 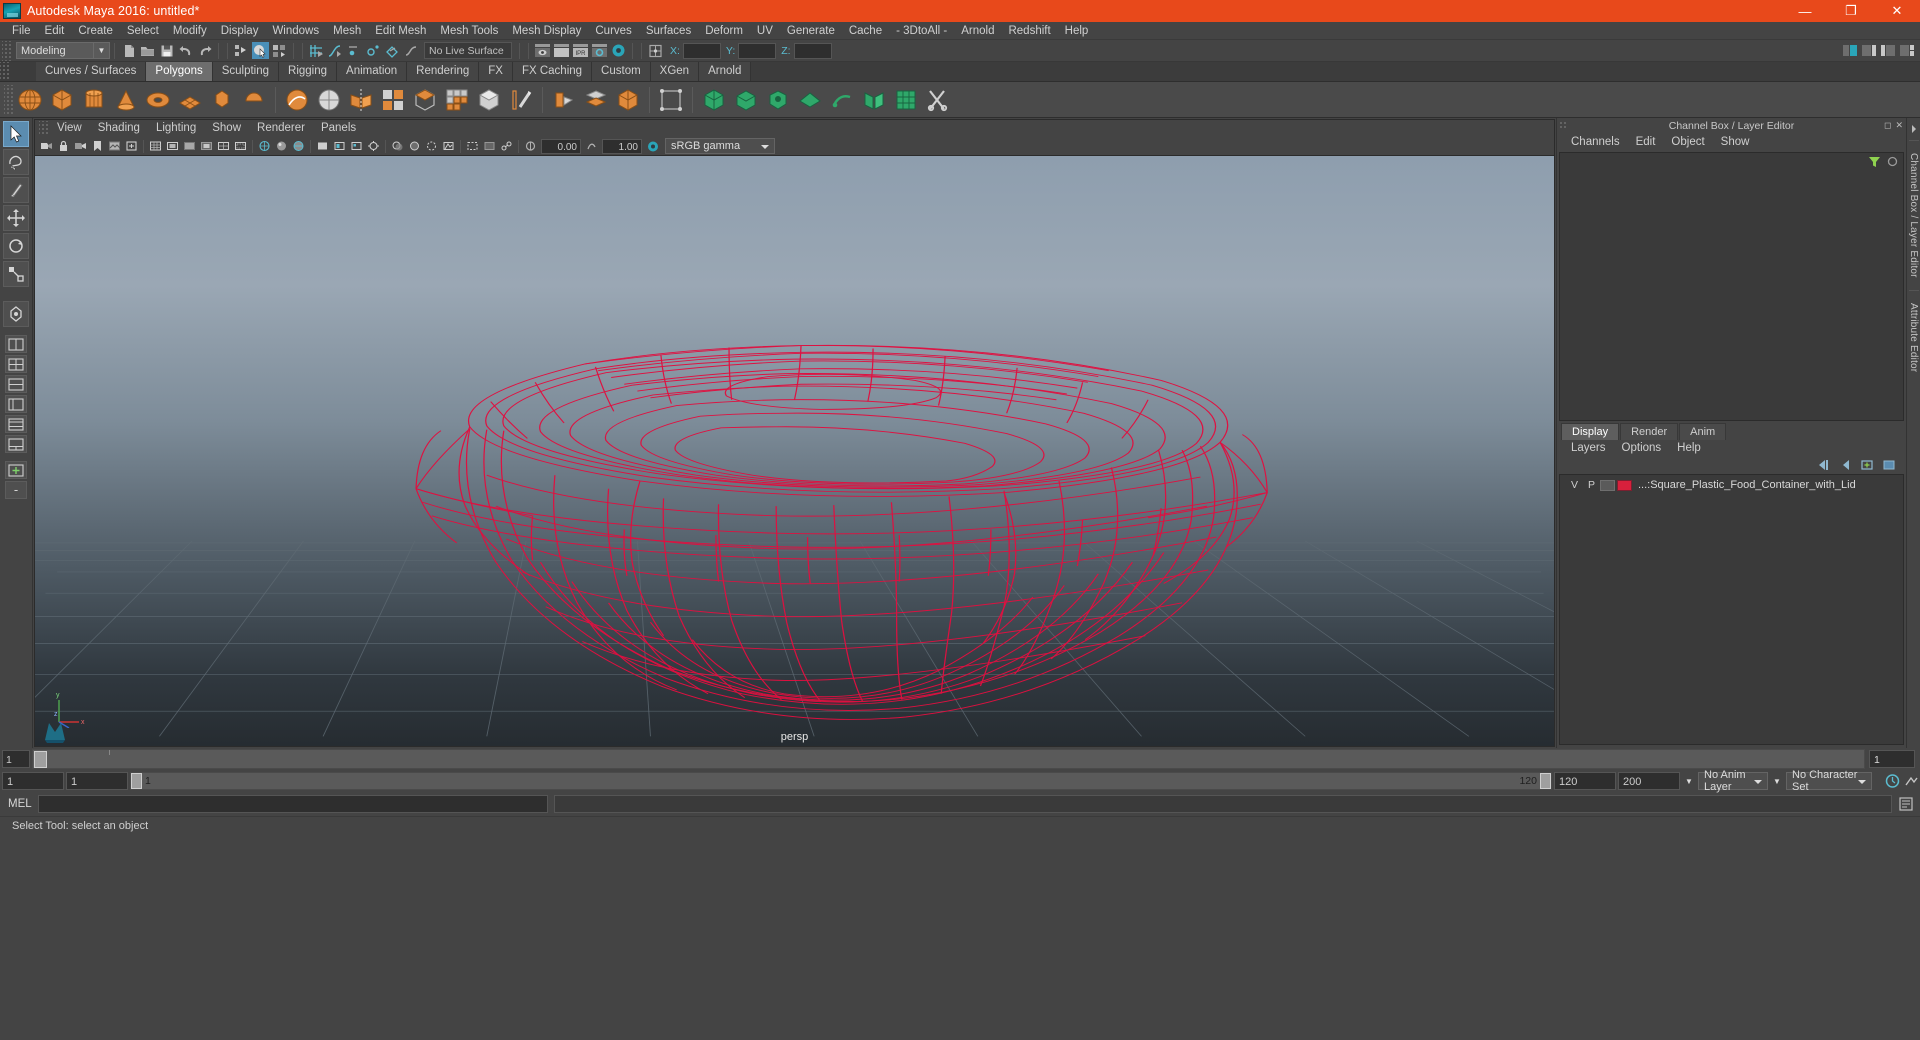 I want to click on menu-item-deform: Deform, so click(x=724, y=31).